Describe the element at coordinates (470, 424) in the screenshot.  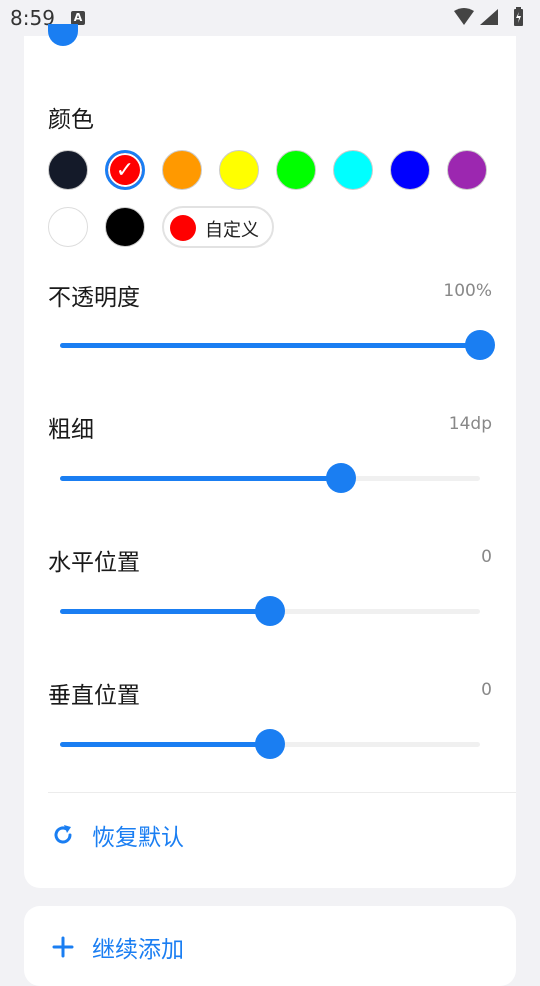
I see `thickness-value: 14dp` at that location.